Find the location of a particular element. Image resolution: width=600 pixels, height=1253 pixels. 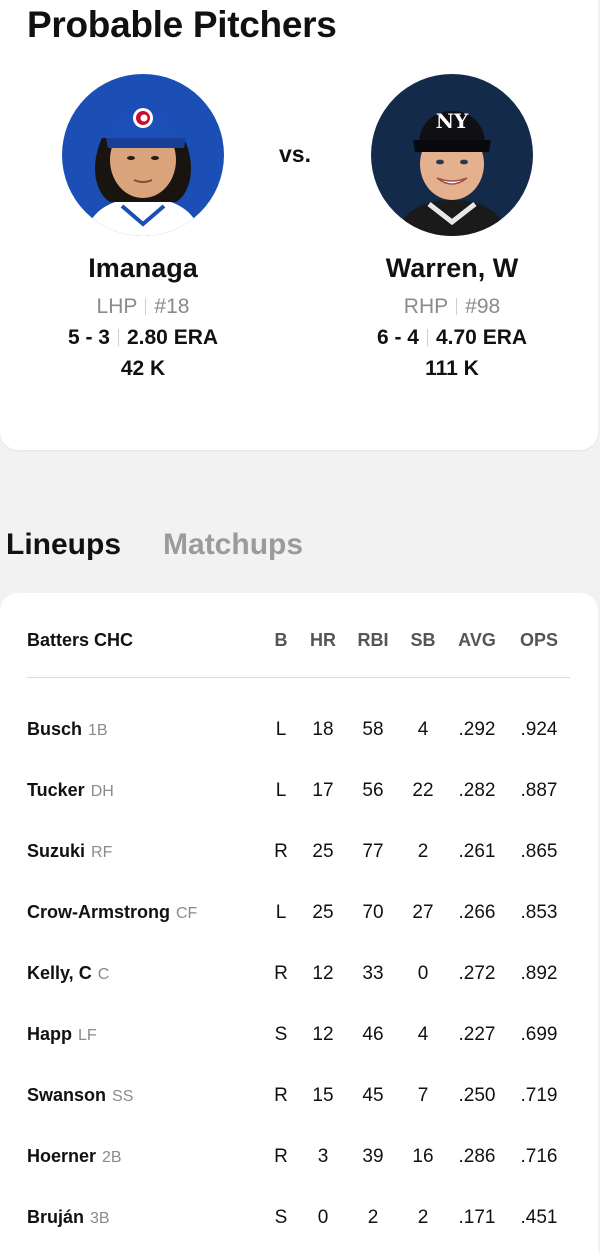

pitcher-home-position: LHP #18 is located at coordinates (143, 307).